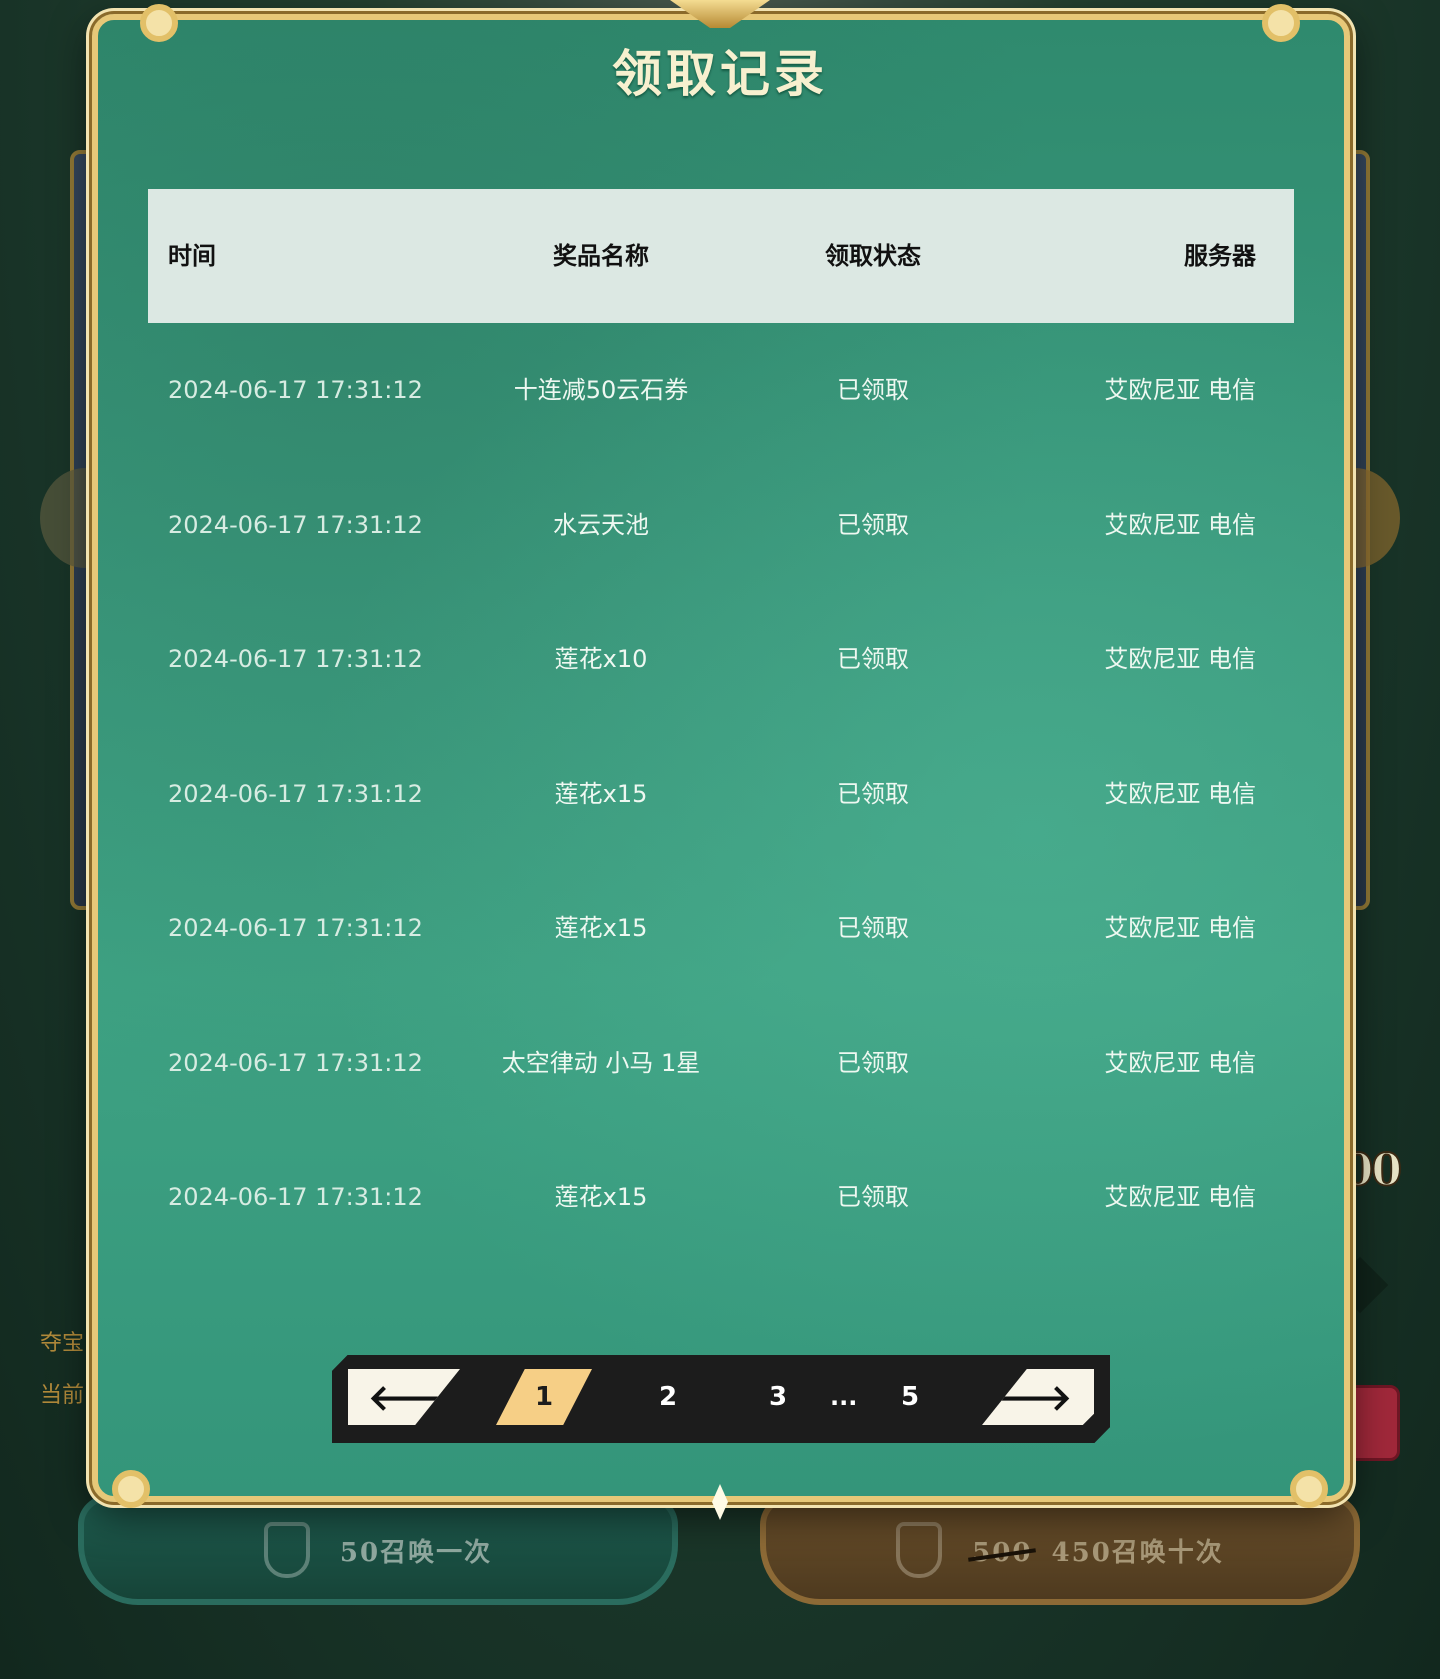  Describe the element at coordinates (1081, 1552) in the screenshot. I see `summon-ten-cost: 450` at that location.